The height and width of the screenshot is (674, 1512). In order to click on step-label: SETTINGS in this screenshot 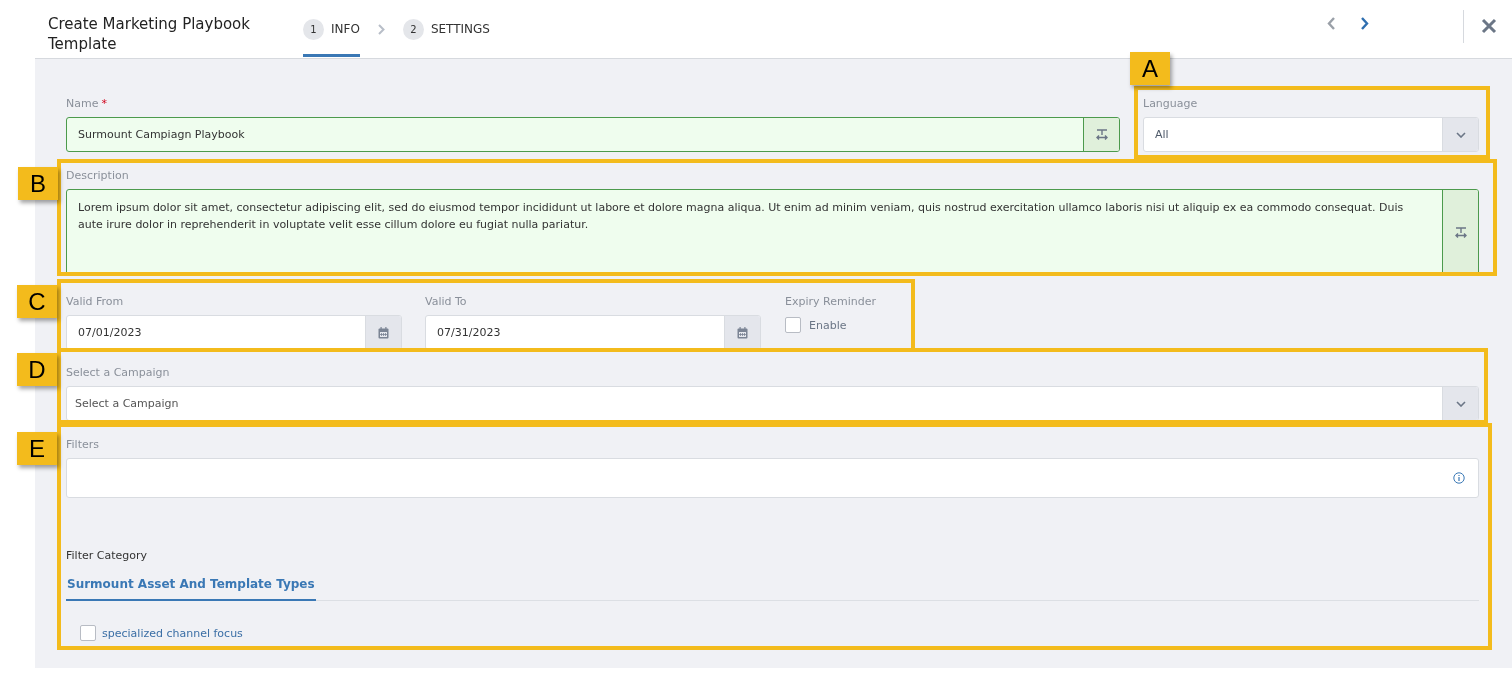, I will do `click(460, 29)`.